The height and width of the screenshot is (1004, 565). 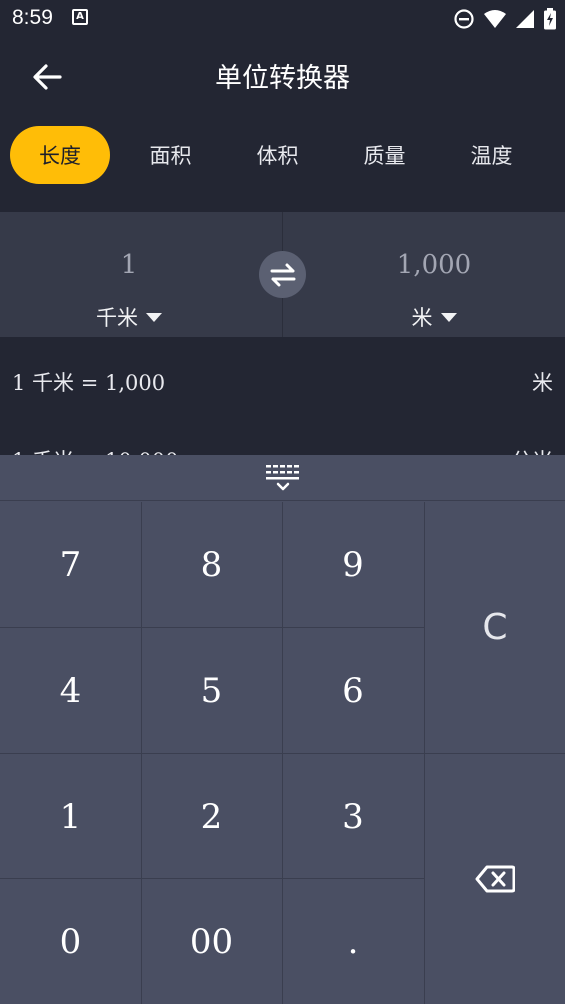 What do you see at coordinates (32, 17) in the screenshot?
I see `status-time: 8:59` at bounding box center [32, 17].